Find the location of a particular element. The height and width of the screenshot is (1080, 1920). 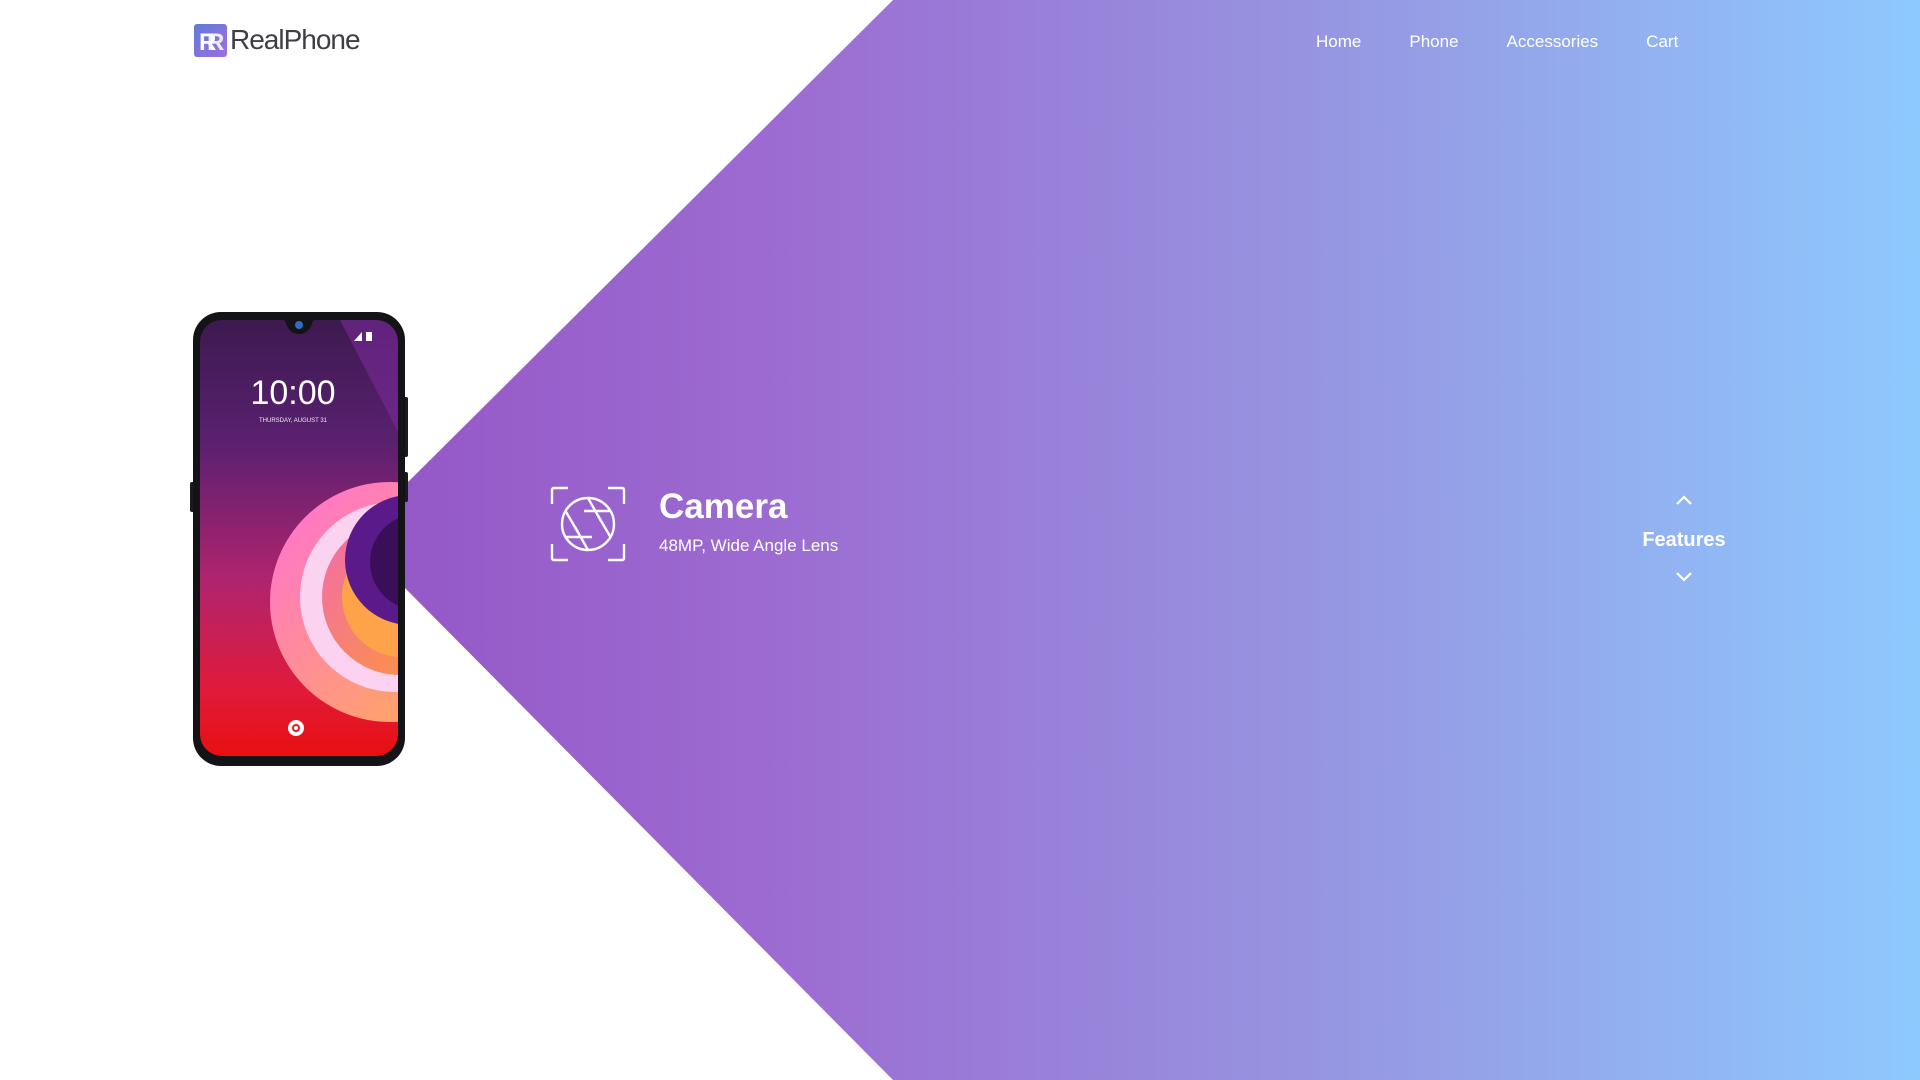

brand-name: RealPhone is located at coordinates (295, 39).